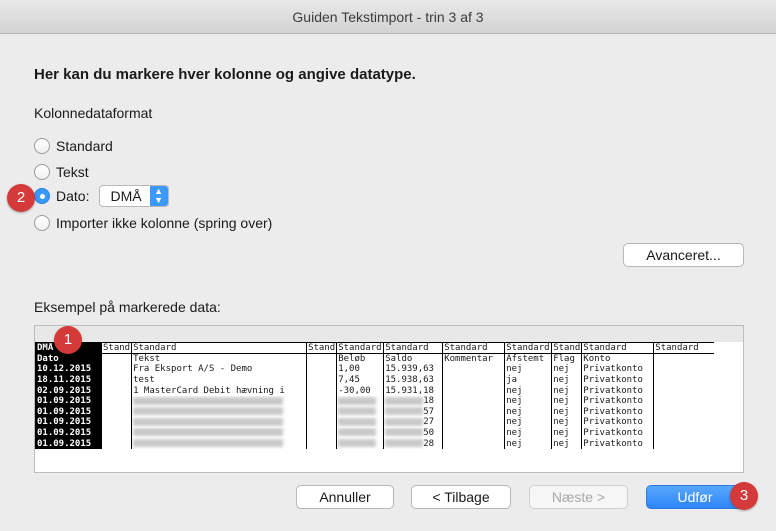 Image resolution: width=776 pixels, height=531 pixels. What do you see at coordinates (68, 380) in the screenshot?
I see `table-cell: 18.11.2015` at bounding box center [68, 380].